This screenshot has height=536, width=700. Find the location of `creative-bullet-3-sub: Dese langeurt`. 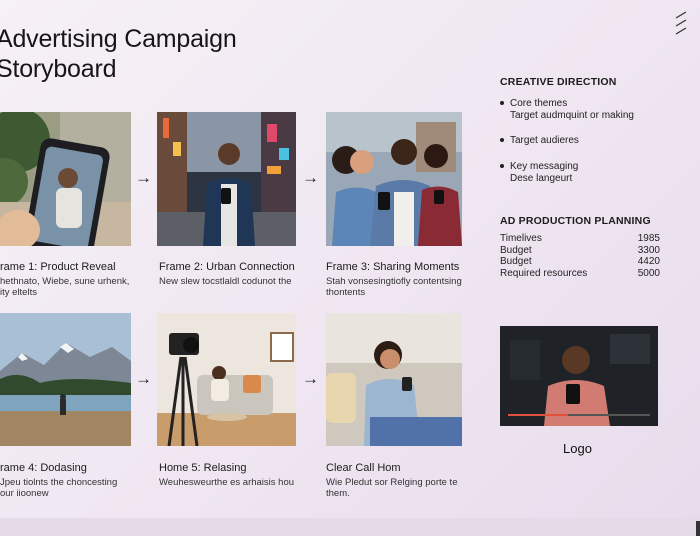

creative-bullet-3-sub: Dese langeurt is located at coordinates (541, 178).